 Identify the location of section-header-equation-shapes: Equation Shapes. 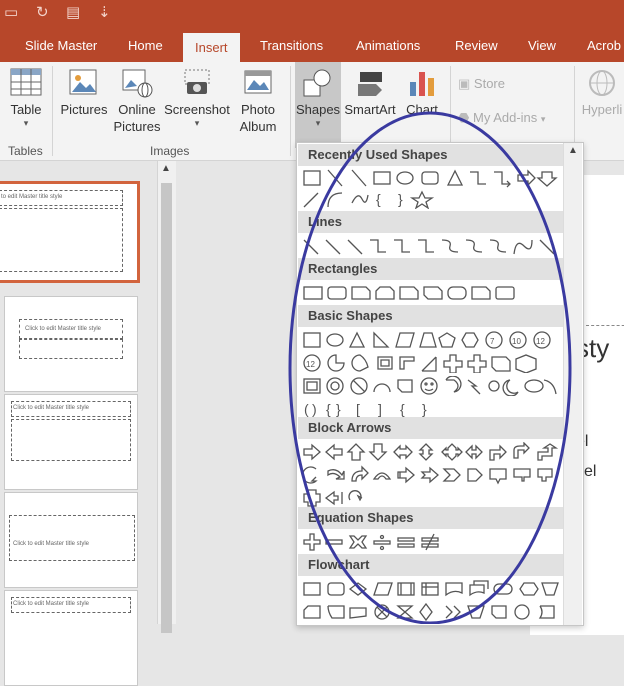
(435, 518).